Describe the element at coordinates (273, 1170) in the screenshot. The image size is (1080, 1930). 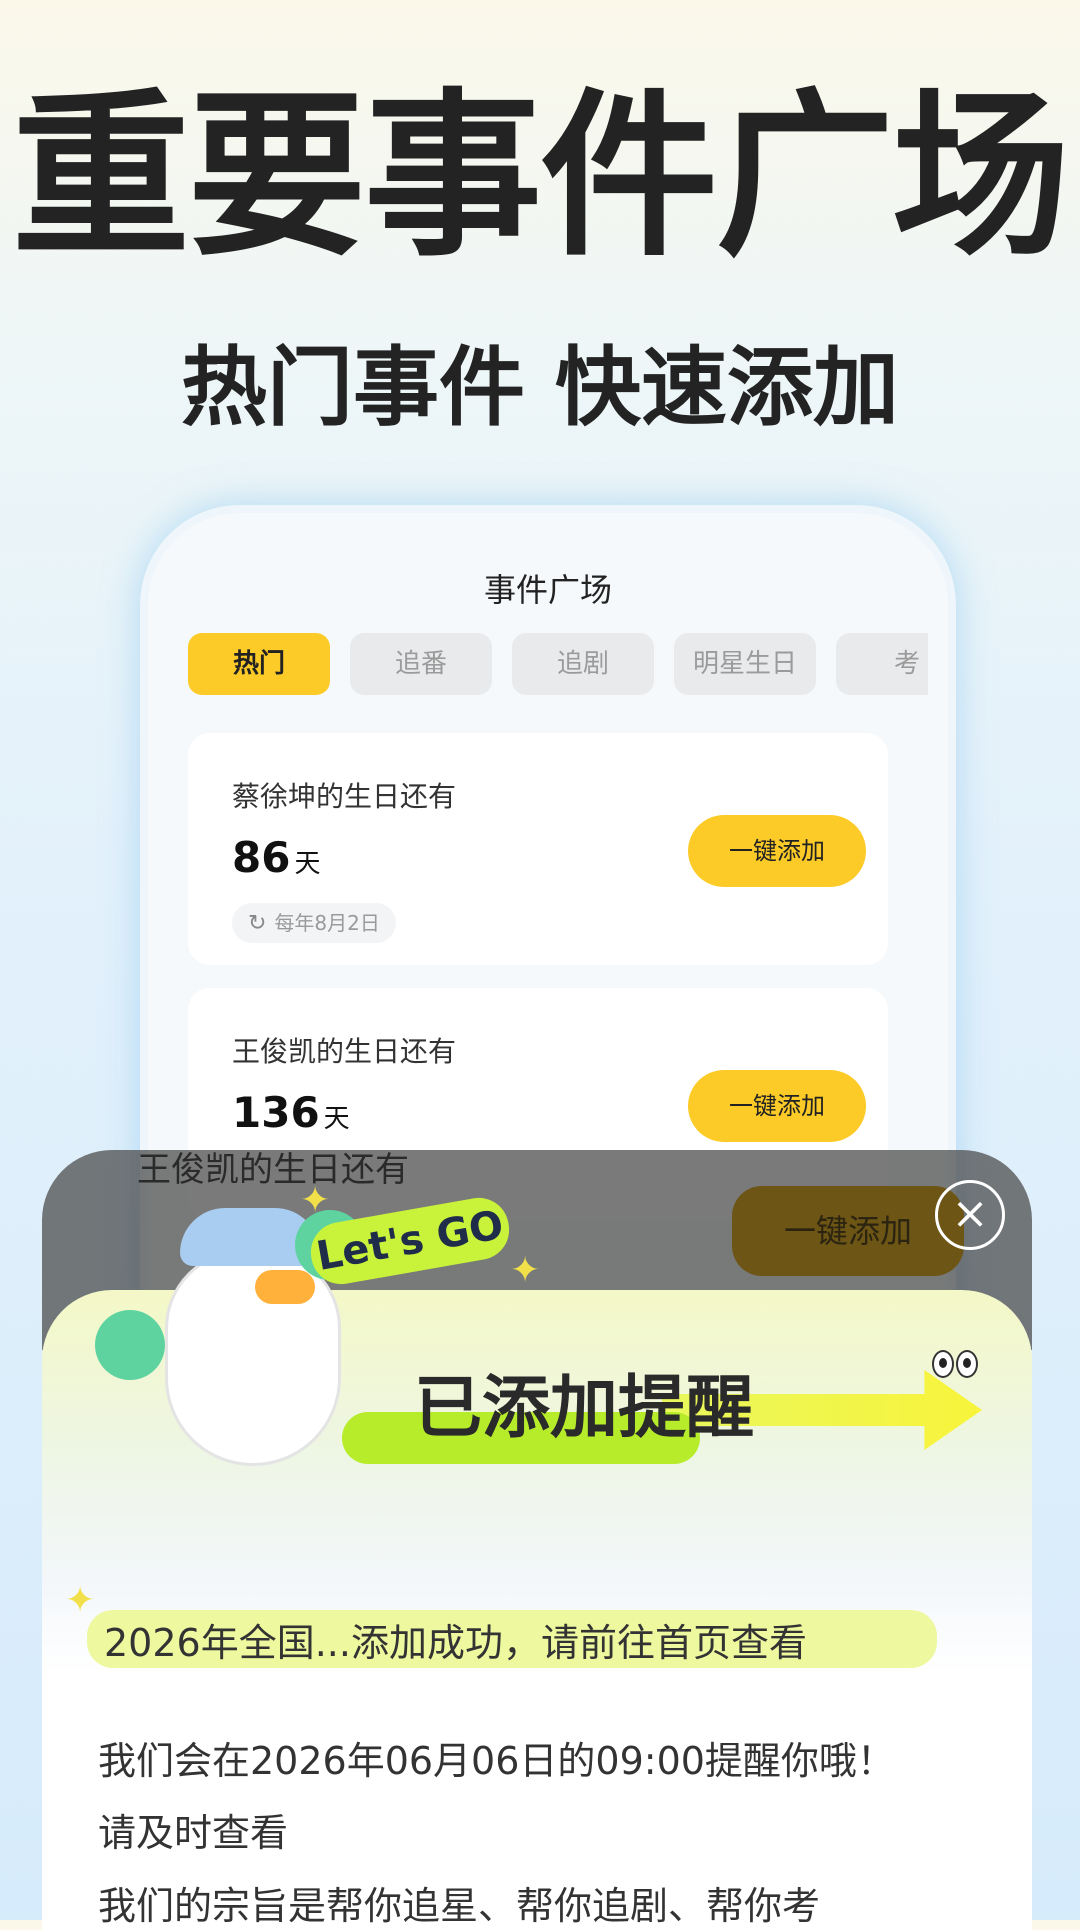
I see `dimmed-event-title: 王俊凯的生日还有` at that location.